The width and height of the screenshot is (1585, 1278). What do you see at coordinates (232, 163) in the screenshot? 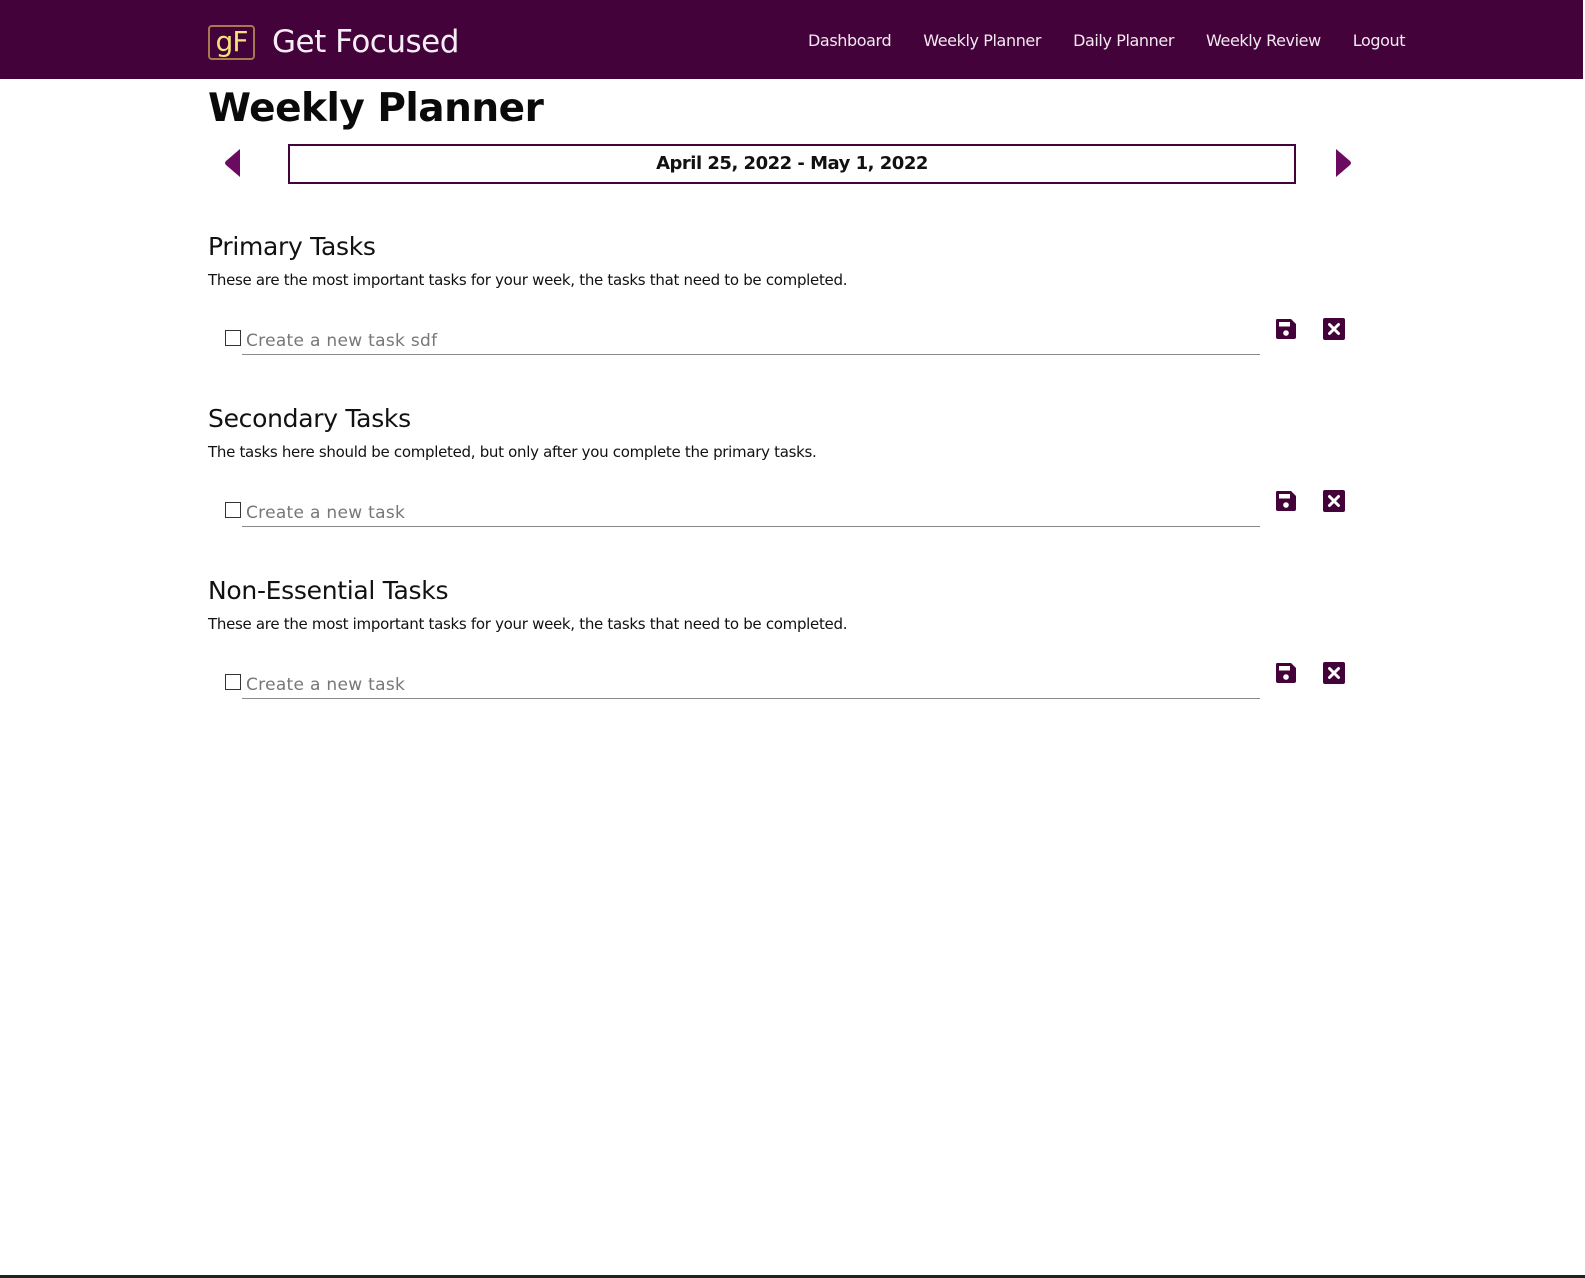
I see `caret-left-icon` at bounding box center [232, 163].